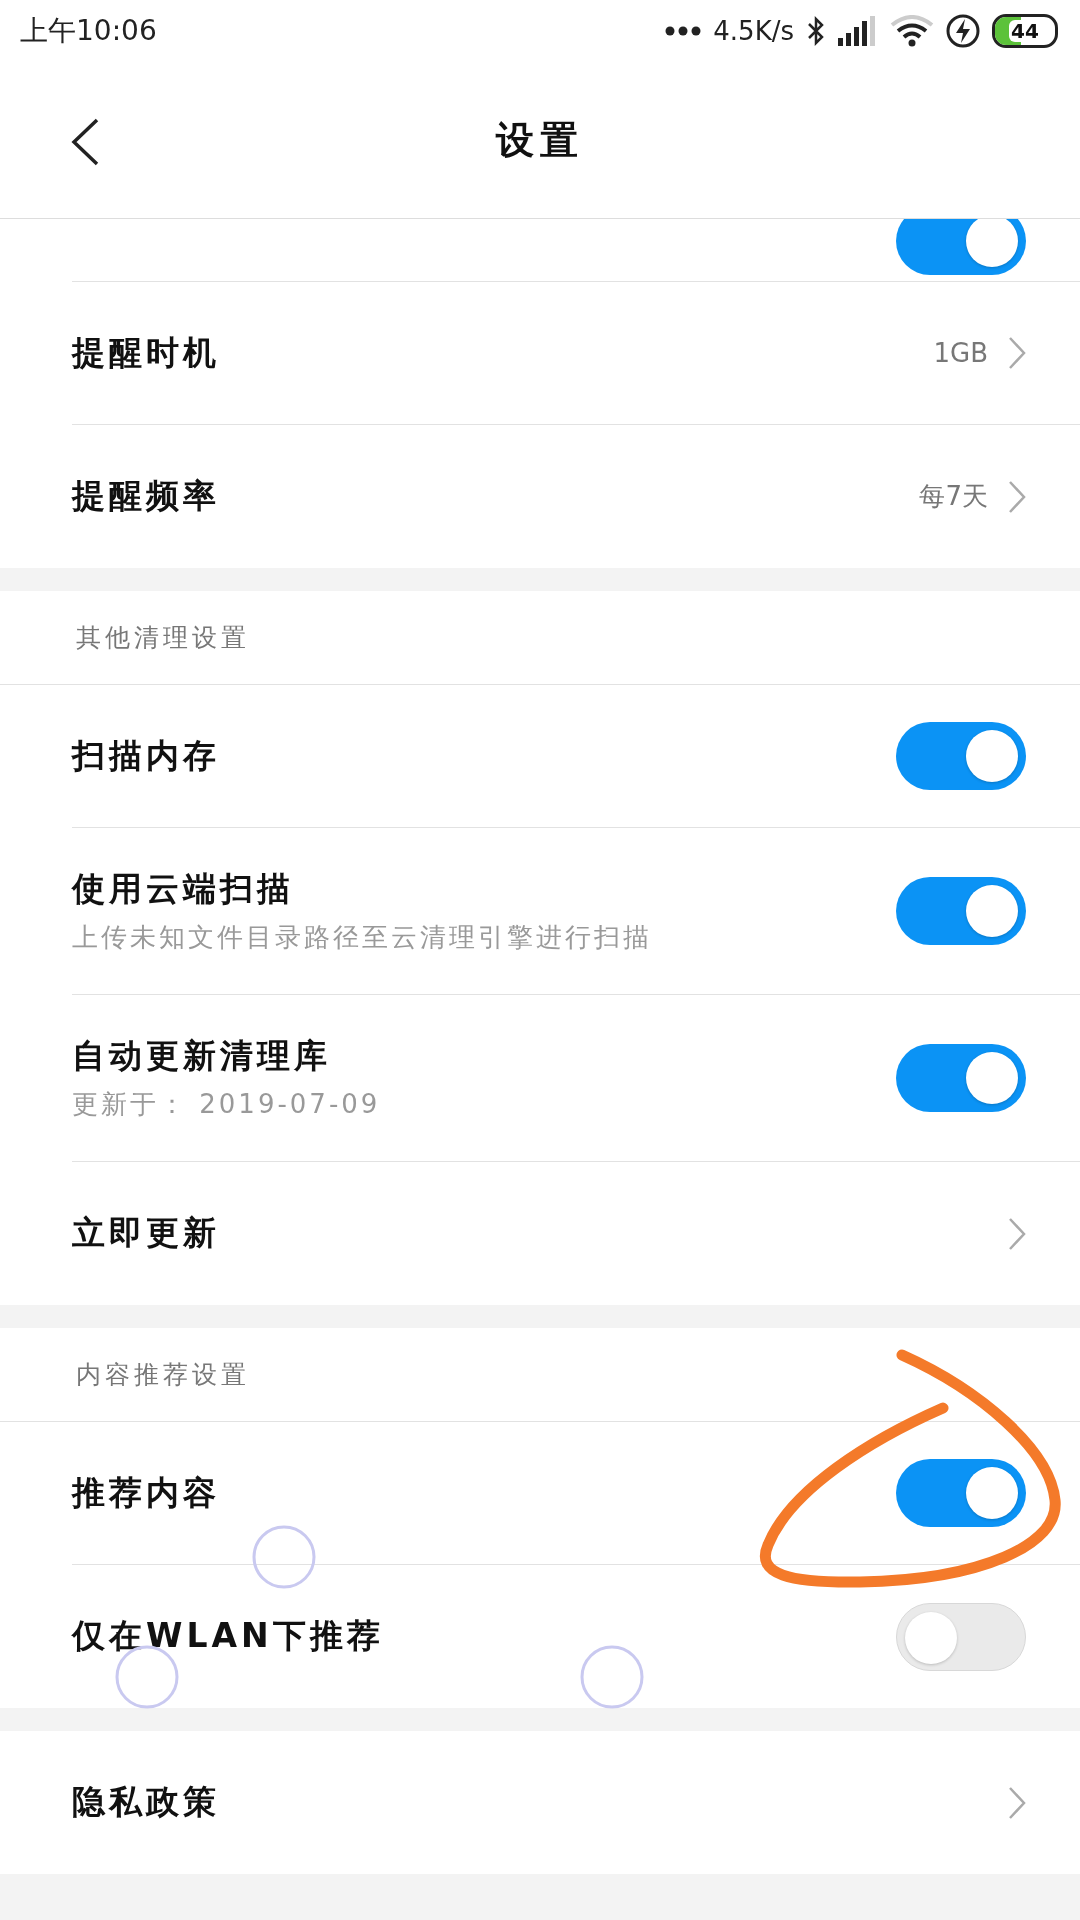  I want to click on settings-row: 提醒频率 每7天, so click(576, 496).